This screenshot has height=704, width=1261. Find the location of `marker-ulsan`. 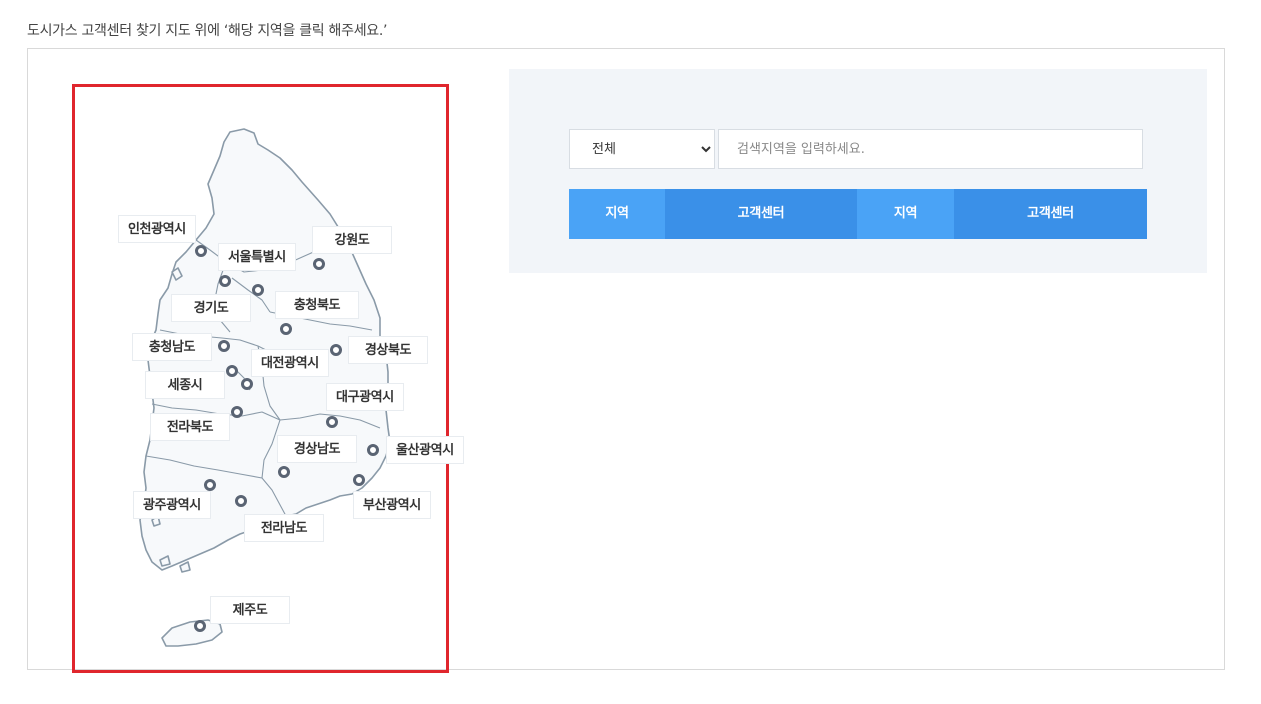

marker-ulsan is located at coordinates (373, 450).